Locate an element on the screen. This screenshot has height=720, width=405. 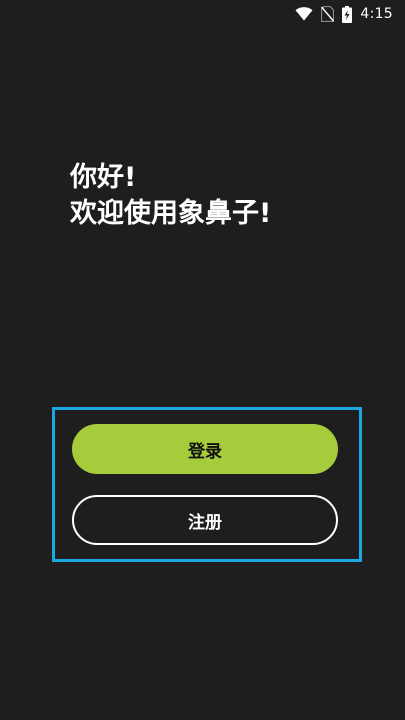
battery-charging-icon is located at coordinates (347, 14).